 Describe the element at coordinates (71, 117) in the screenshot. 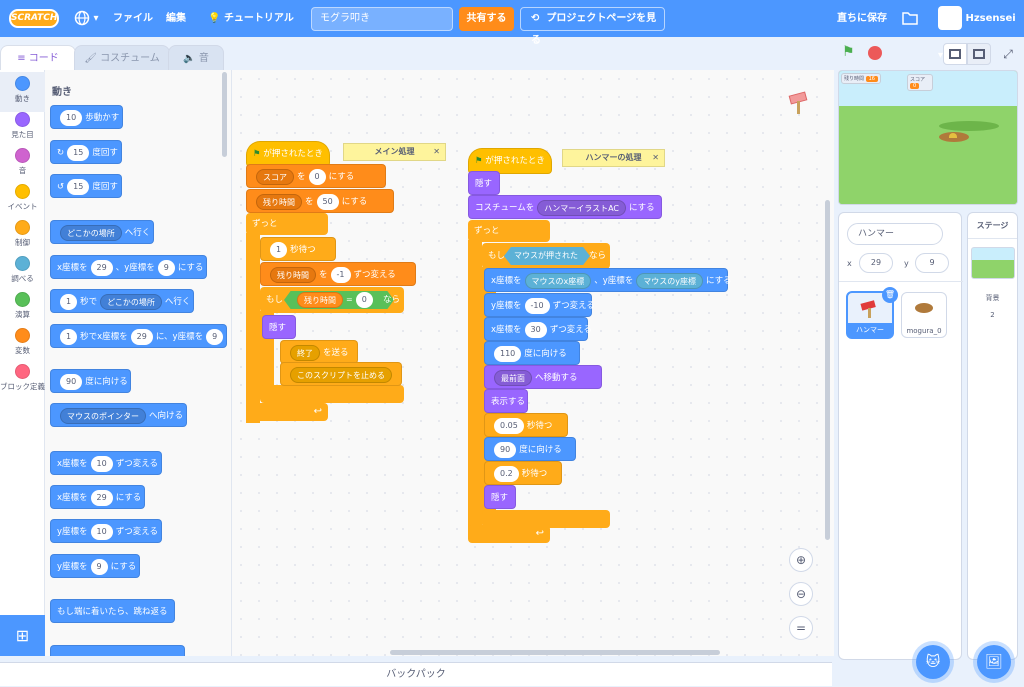

I see `steps-input: 10` at that location.